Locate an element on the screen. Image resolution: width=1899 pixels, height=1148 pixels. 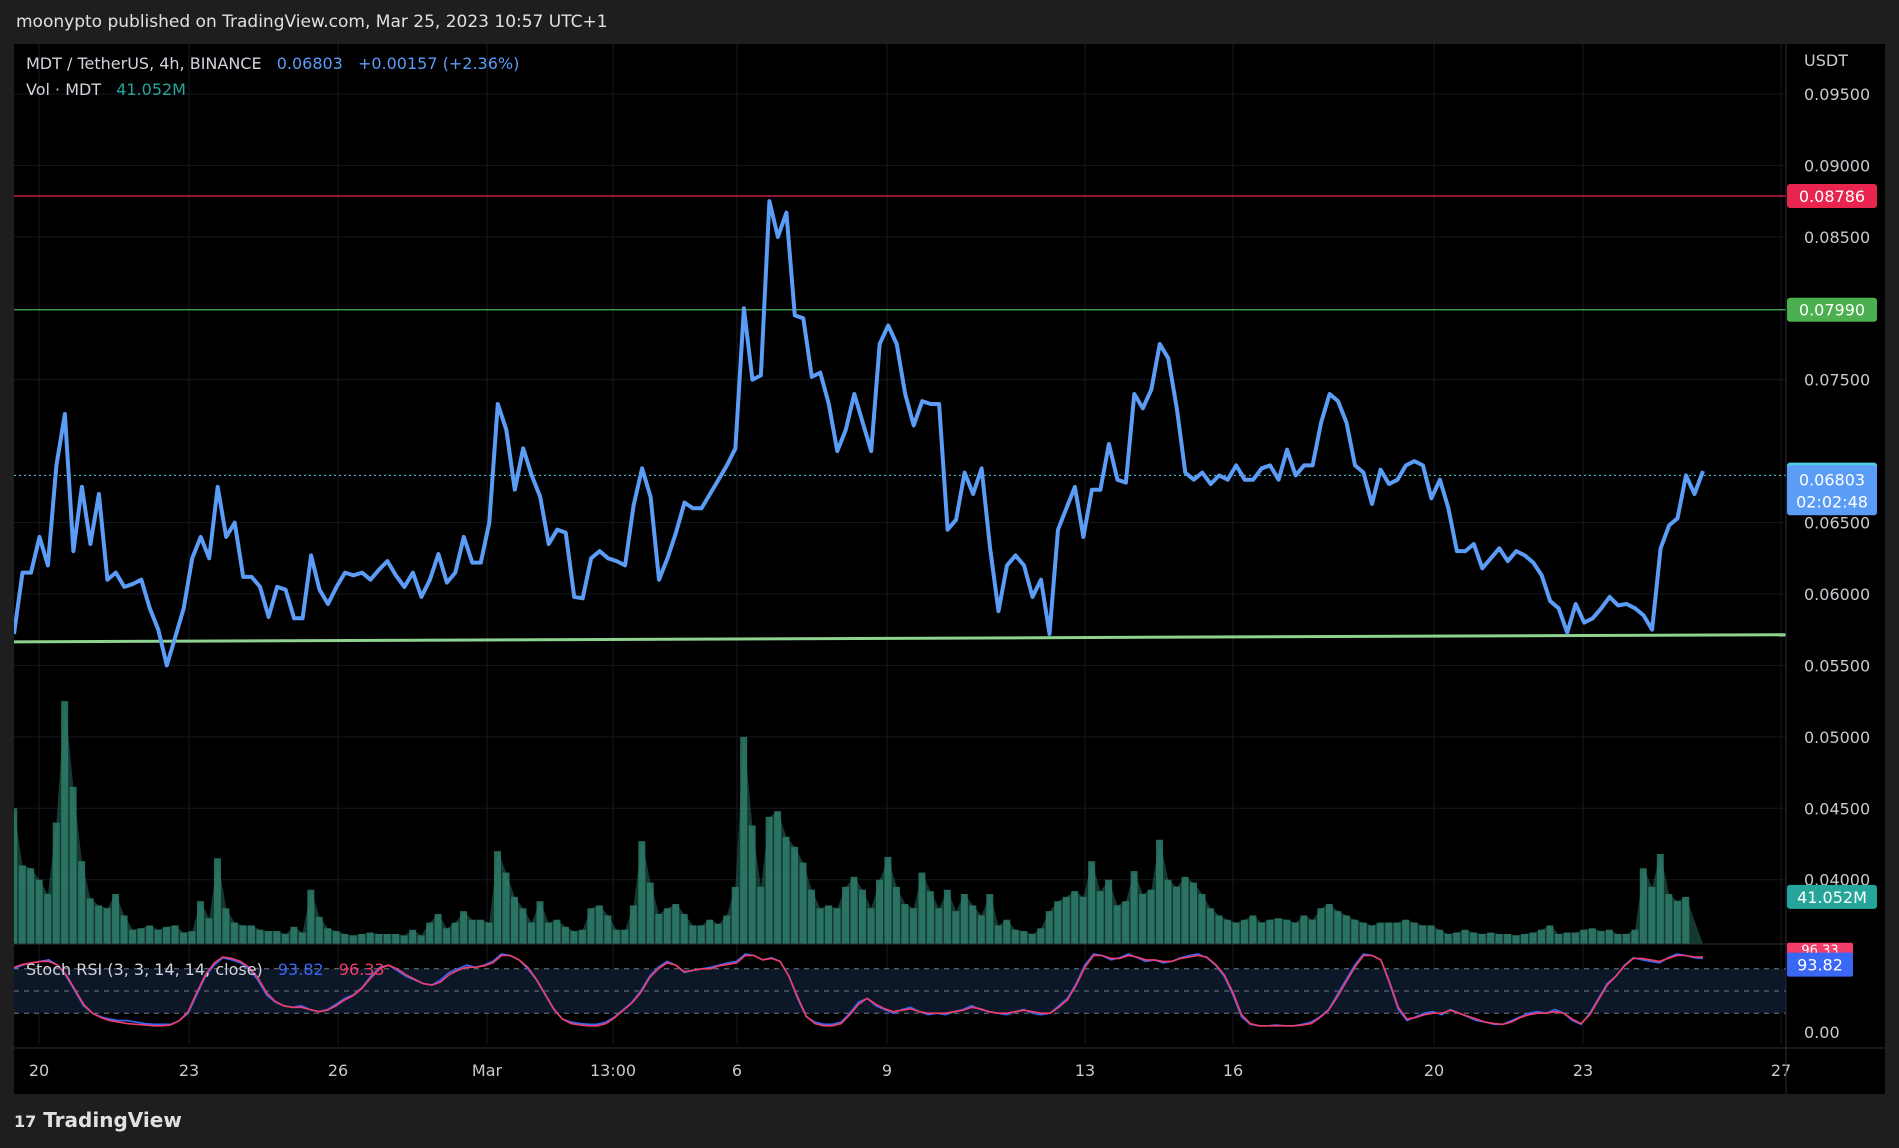
badge-resistance-high: 0.08786 is located at coordinates (1832, 196).